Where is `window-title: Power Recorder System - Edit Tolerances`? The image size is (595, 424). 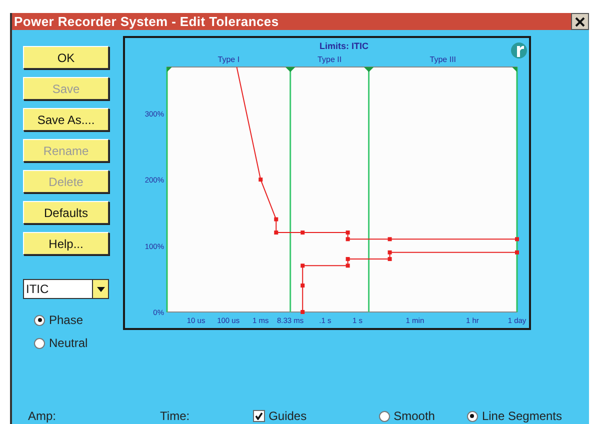 window-title: Power Recorder System - Edit Tolerances is located at coordinates (146, 21).